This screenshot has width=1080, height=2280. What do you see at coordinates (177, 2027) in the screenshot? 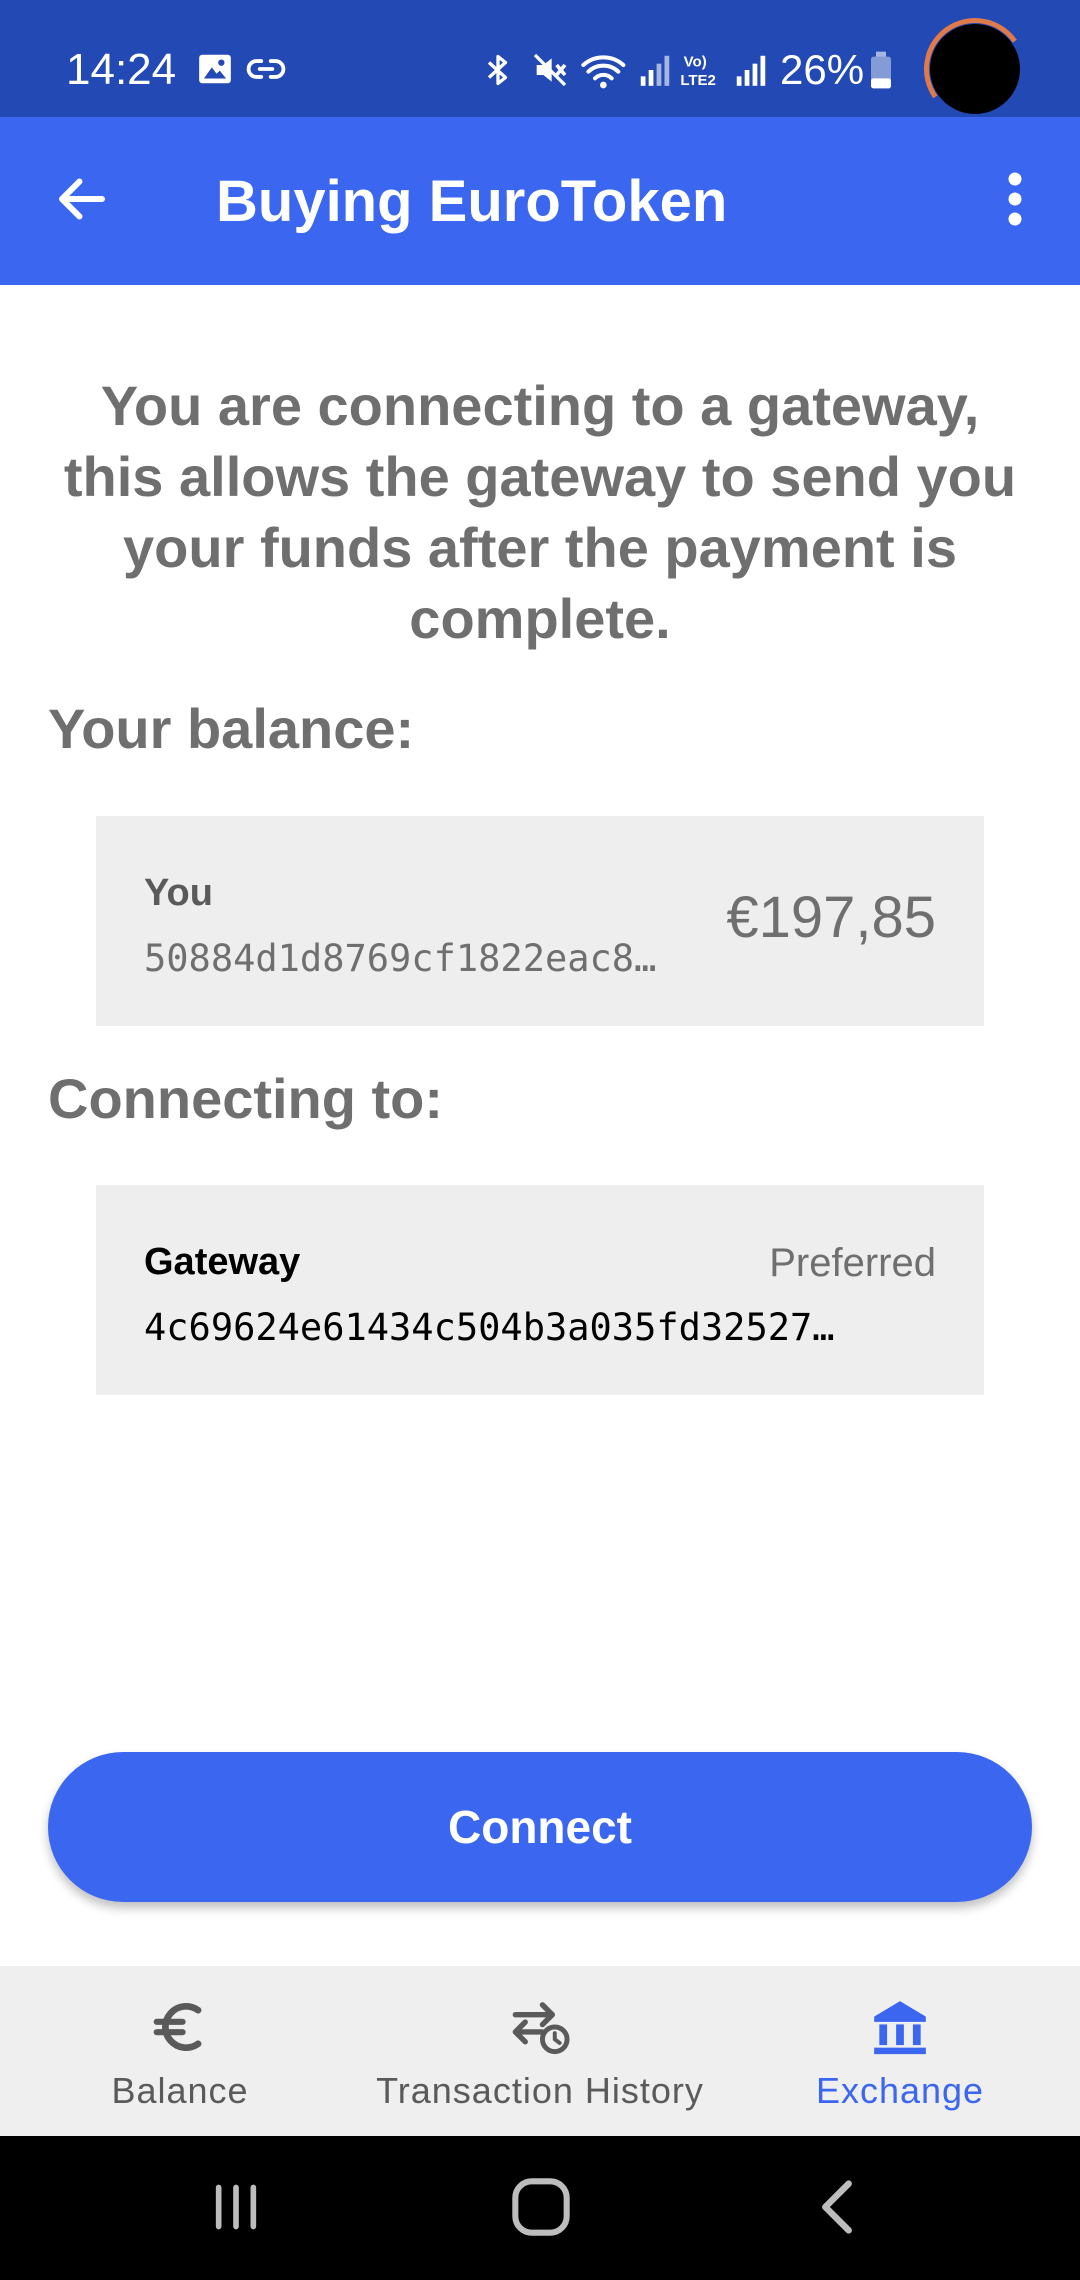
I see `euro-icon` at bounding box center [177, 2027].